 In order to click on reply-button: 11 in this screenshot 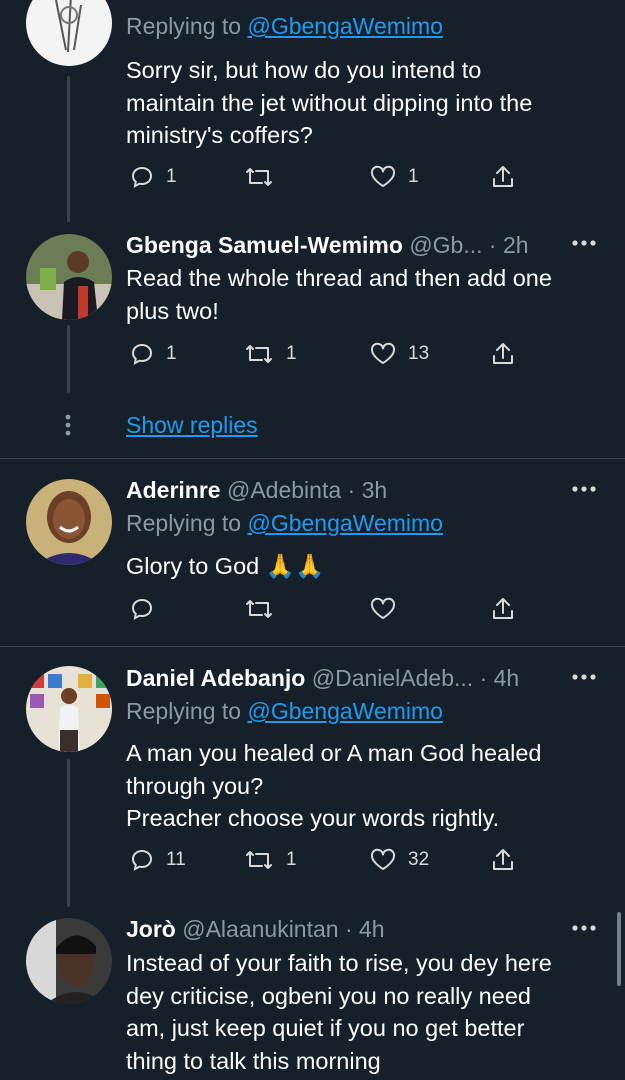, I will do `click(158, 860)`.